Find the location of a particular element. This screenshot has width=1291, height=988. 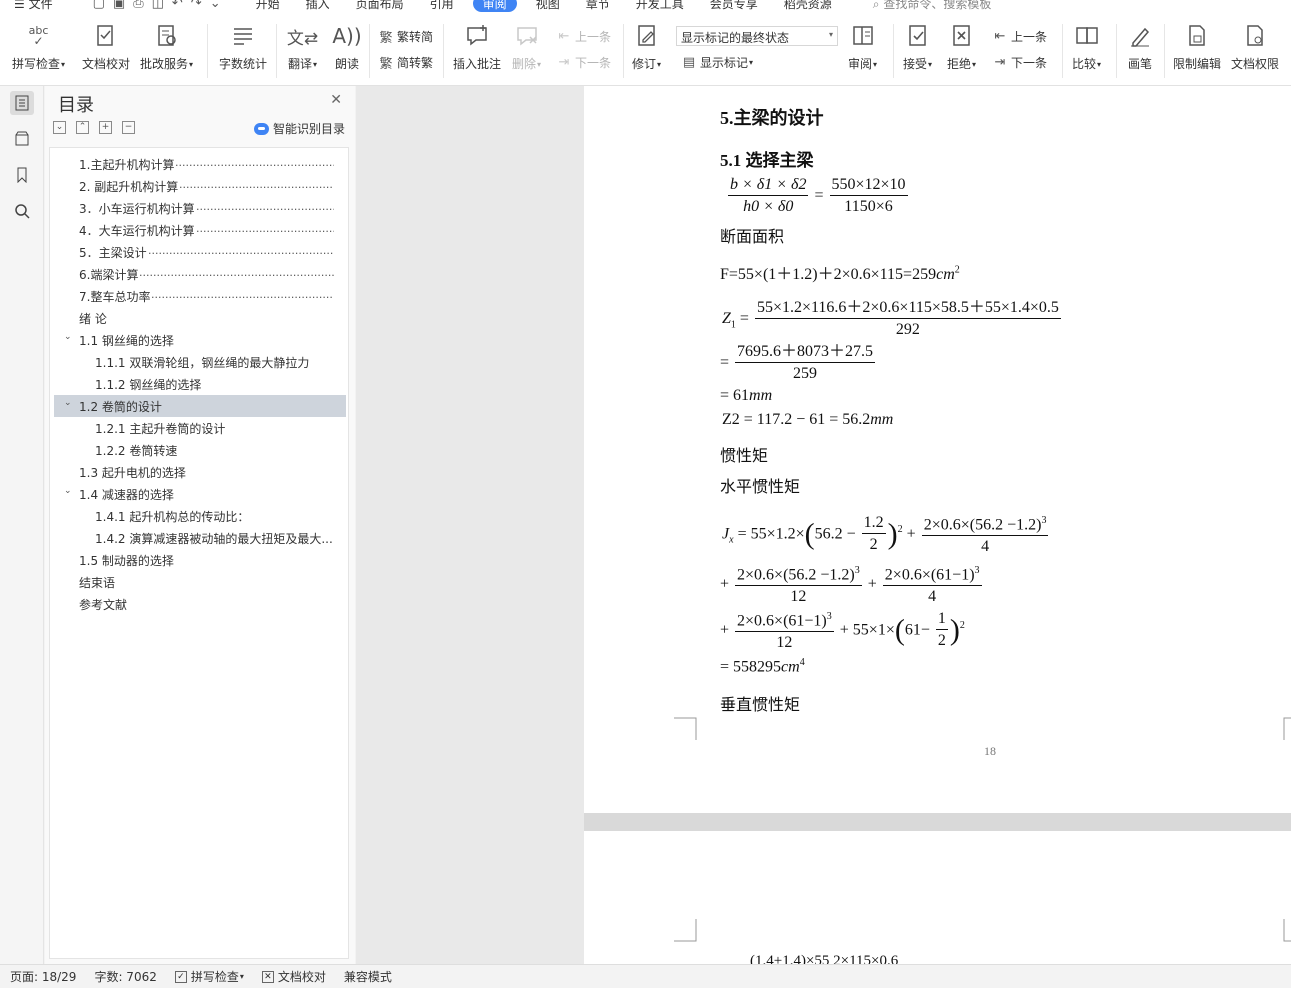

delete-comment-icon is located at coordinates (527, 36).